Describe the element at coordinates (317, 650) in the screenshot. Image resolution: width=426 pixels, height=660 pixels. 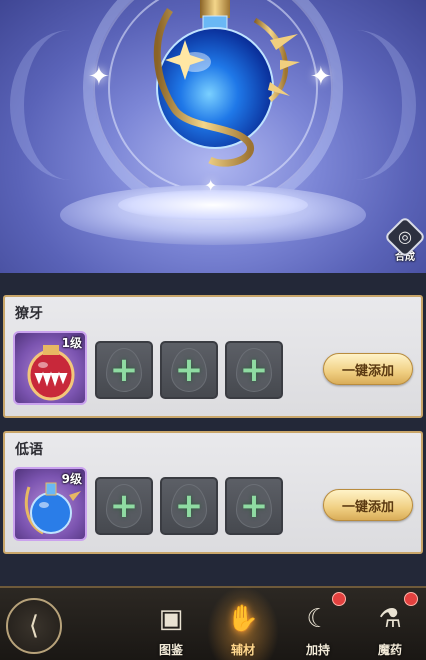
I see `nav-tab-label: 加持` at that location.